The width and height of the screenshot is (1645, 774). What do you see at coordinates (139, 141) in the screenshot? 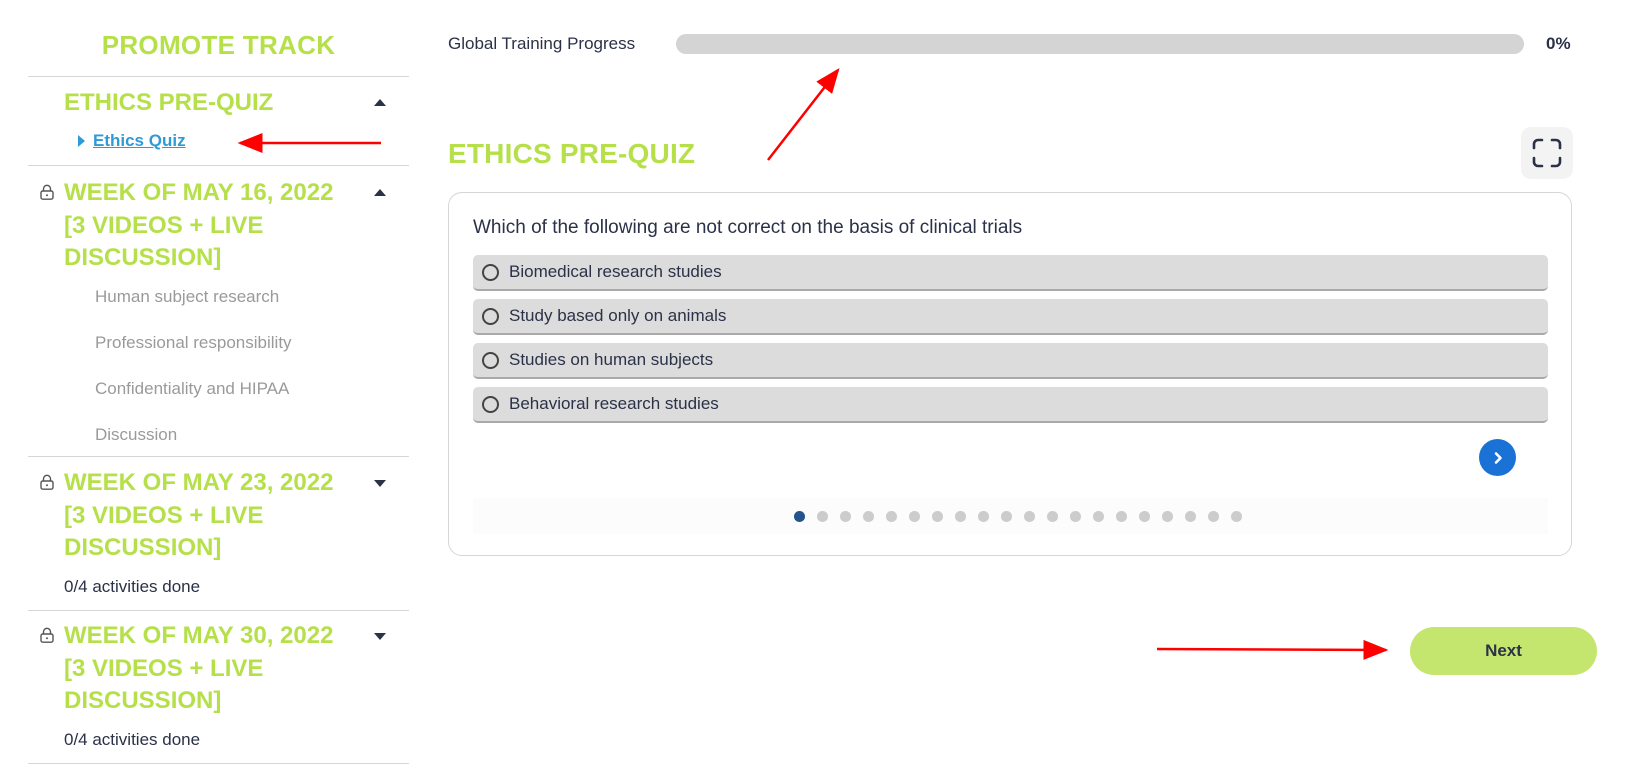
I see `ethics-quiz-link: Ethics Quiz` at bounding box center [139, 141].